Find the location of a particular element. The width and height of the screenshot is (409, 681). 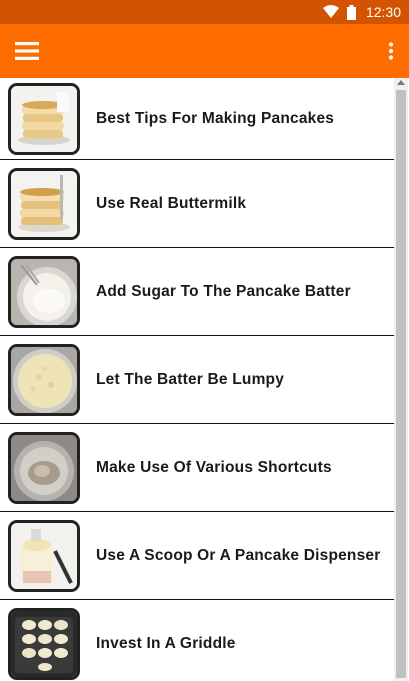

list-item-label: Best Tips For Making Pancakes is located at coordinates (215, 118).